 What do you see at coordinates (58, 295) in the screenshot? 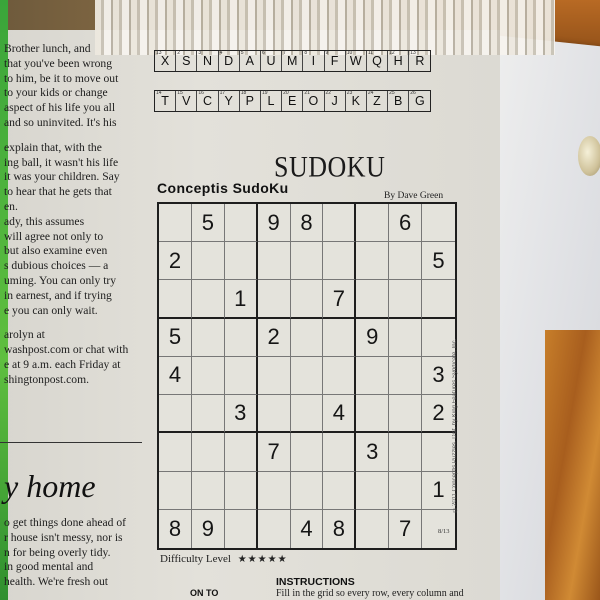
I see `column-text-line: in earnest, and if trying` at bounding box center [58, 295].